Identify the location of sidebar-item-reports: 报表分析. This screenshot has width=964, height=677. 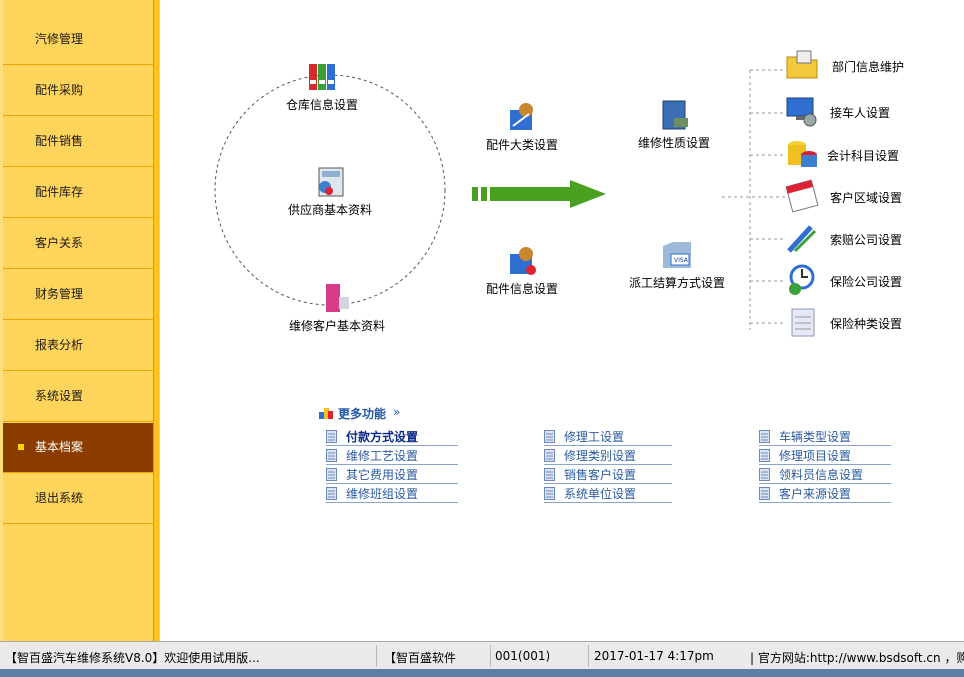
(78, 346).